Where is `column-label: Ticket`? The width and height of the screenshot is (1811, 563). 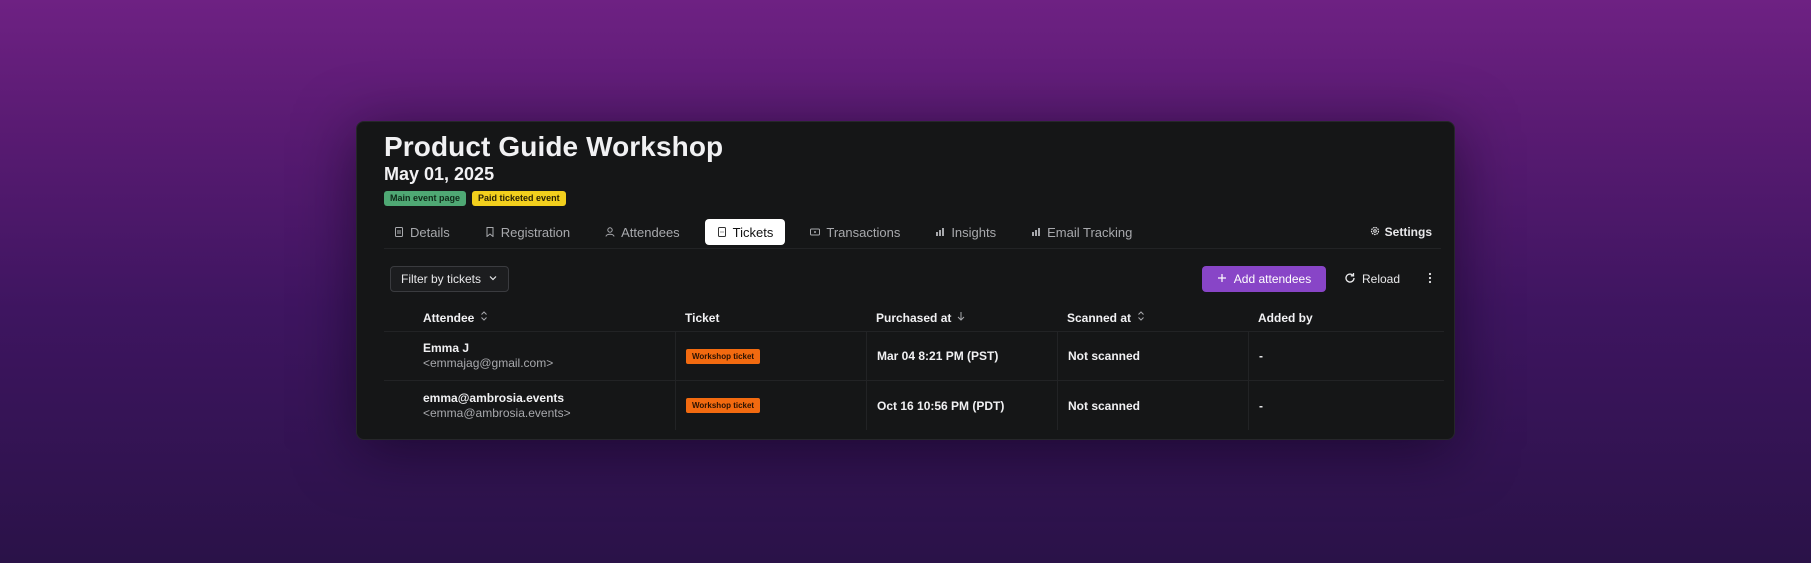
column-label: Ticket is located at coordinates (702, 317).